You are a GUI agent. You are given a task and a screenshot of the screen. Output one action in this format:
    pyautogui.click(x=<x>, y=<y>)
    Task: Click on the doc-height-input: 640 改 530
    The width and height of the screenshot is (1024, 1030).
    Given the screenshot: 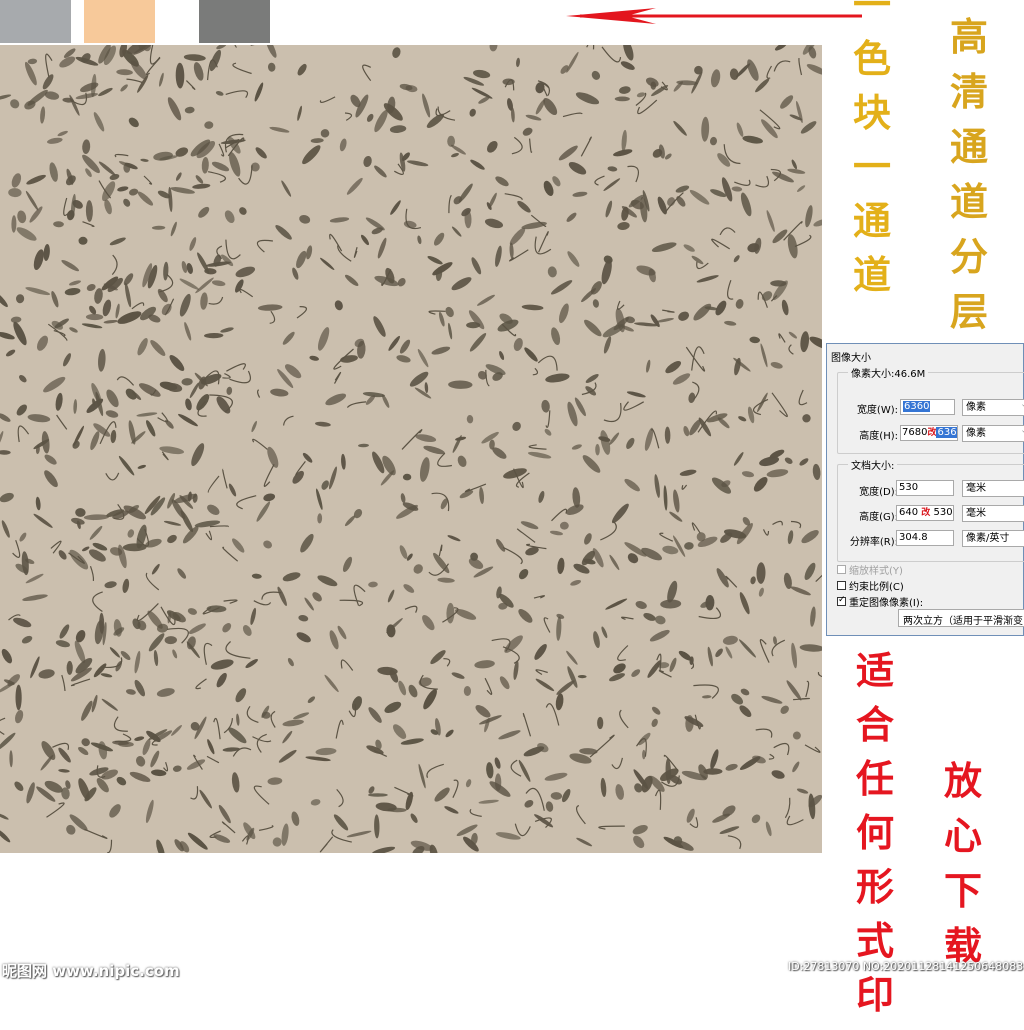 What is the action you would take?
    pyautogui.click(x=925, y=513)
    